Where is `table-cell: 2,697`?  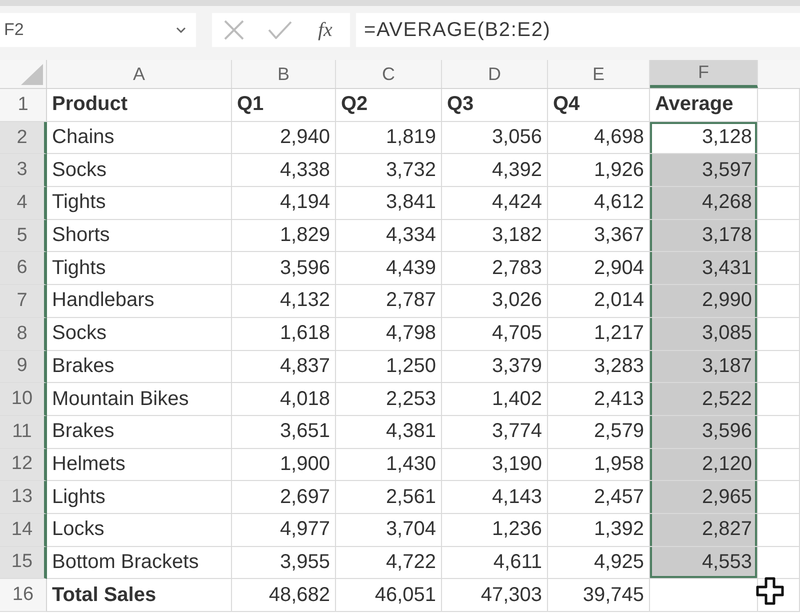
table-cell: 2,697 is located at coordinates (284, 497).